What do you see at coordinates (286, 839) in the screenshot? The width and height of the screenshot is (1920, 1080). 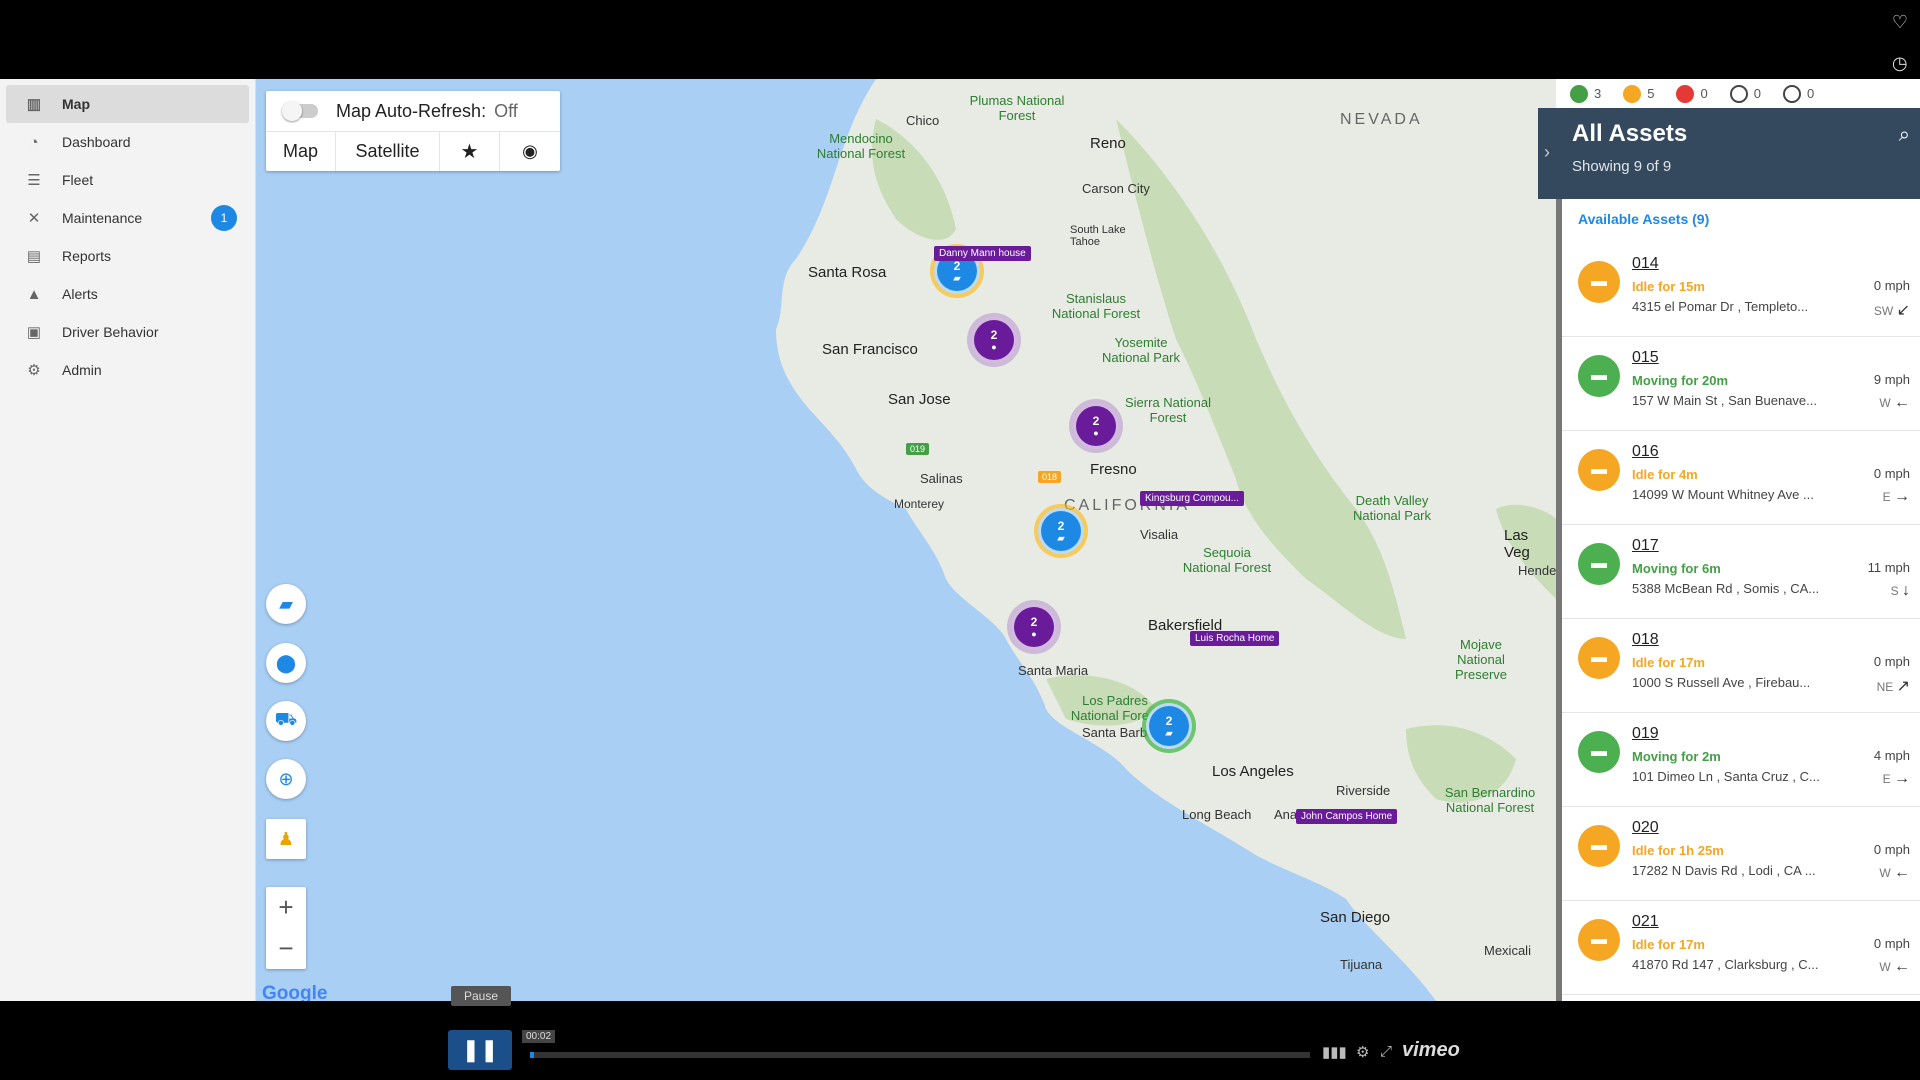 I see `street-view-icon: ♟` at bounding box center [286, 839].